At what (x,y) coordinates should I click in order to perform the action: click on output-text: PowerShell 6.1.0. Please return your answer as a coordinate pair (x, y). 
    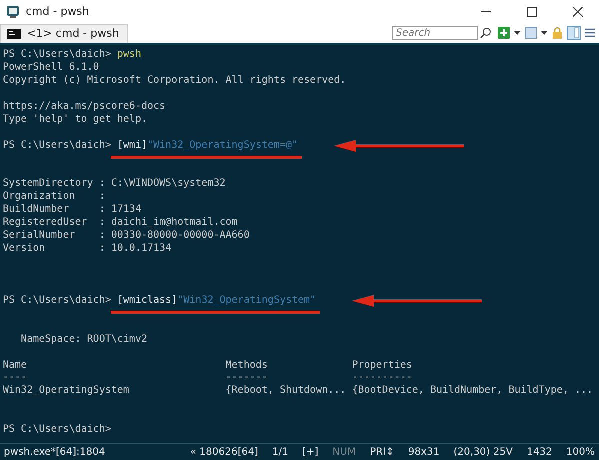
    Looking at the image, I should click on (51, 68).